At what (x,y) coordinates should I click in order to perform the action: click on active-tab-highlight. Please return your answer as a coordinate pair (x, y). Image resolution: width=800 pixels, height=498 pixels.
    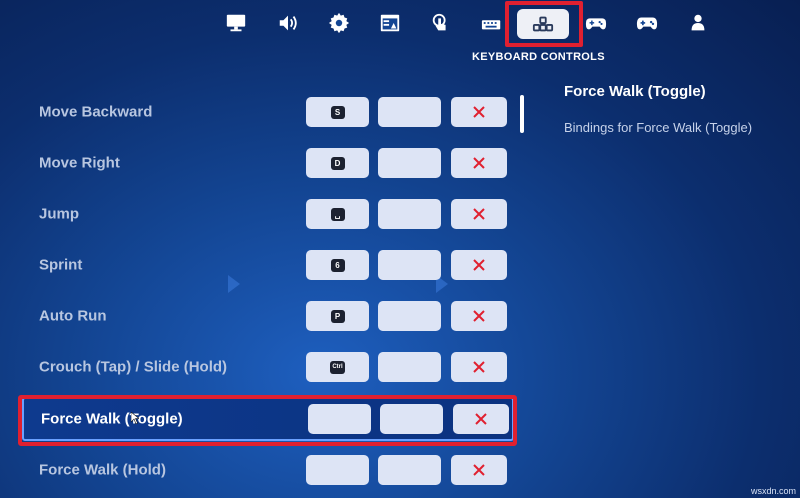
    Looking at the image, I should click on (544, 24).